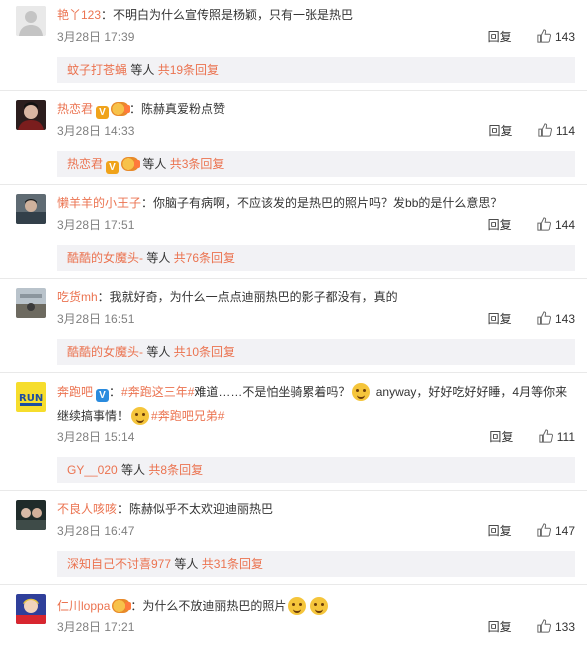  What do you see at coordinates (247, 297) in the screenshot?
I see `comment-text: ：我就好奇，为什么一点点迪丽热巴的影子都没有，真的` at bounding box center [247, 297].